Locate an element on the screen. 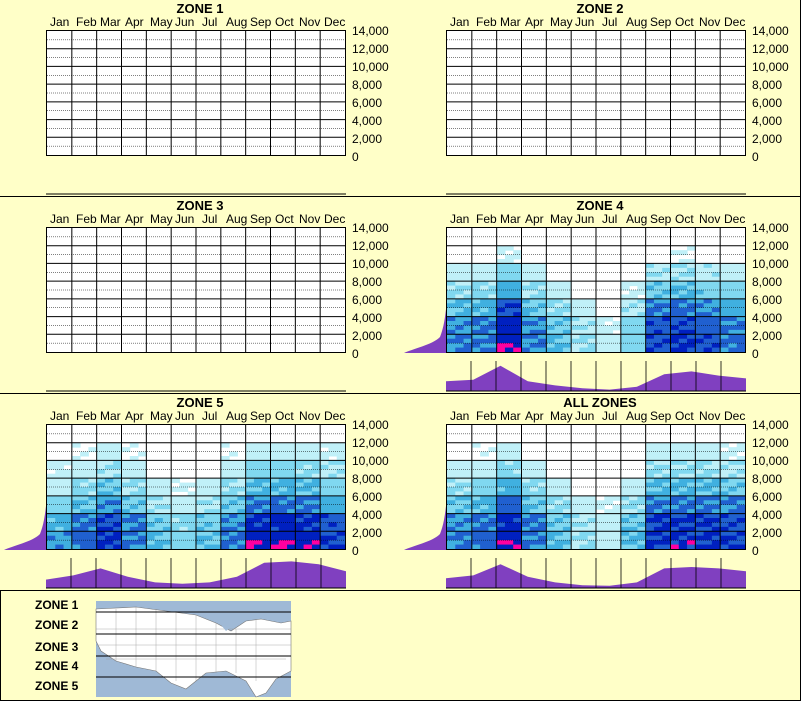 The image size is (801, 701). month-label: Nov is located at coordinates (710, 219).